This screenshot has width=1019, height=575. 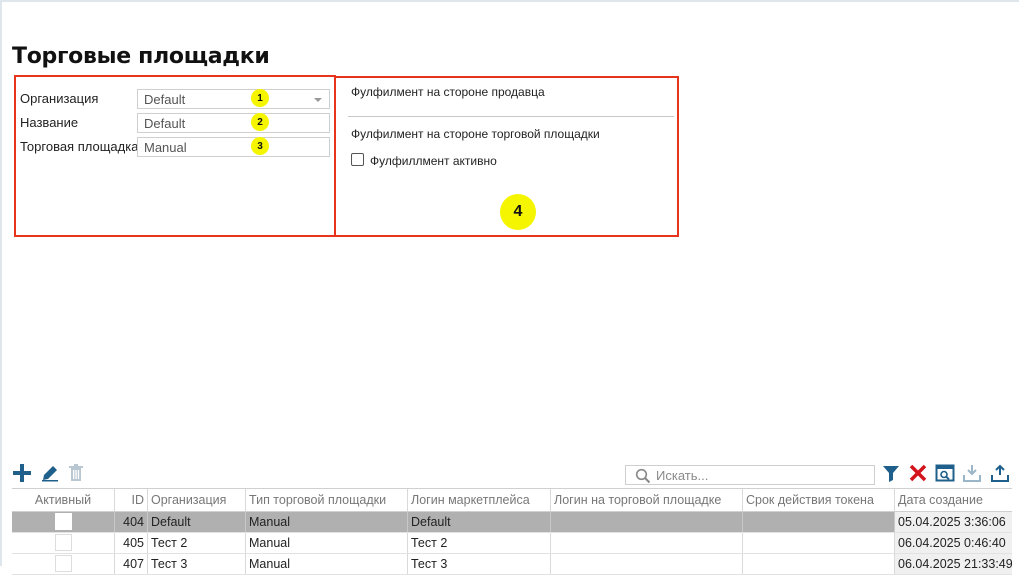 I want to click on download-icon, so click(x=972, y=473).